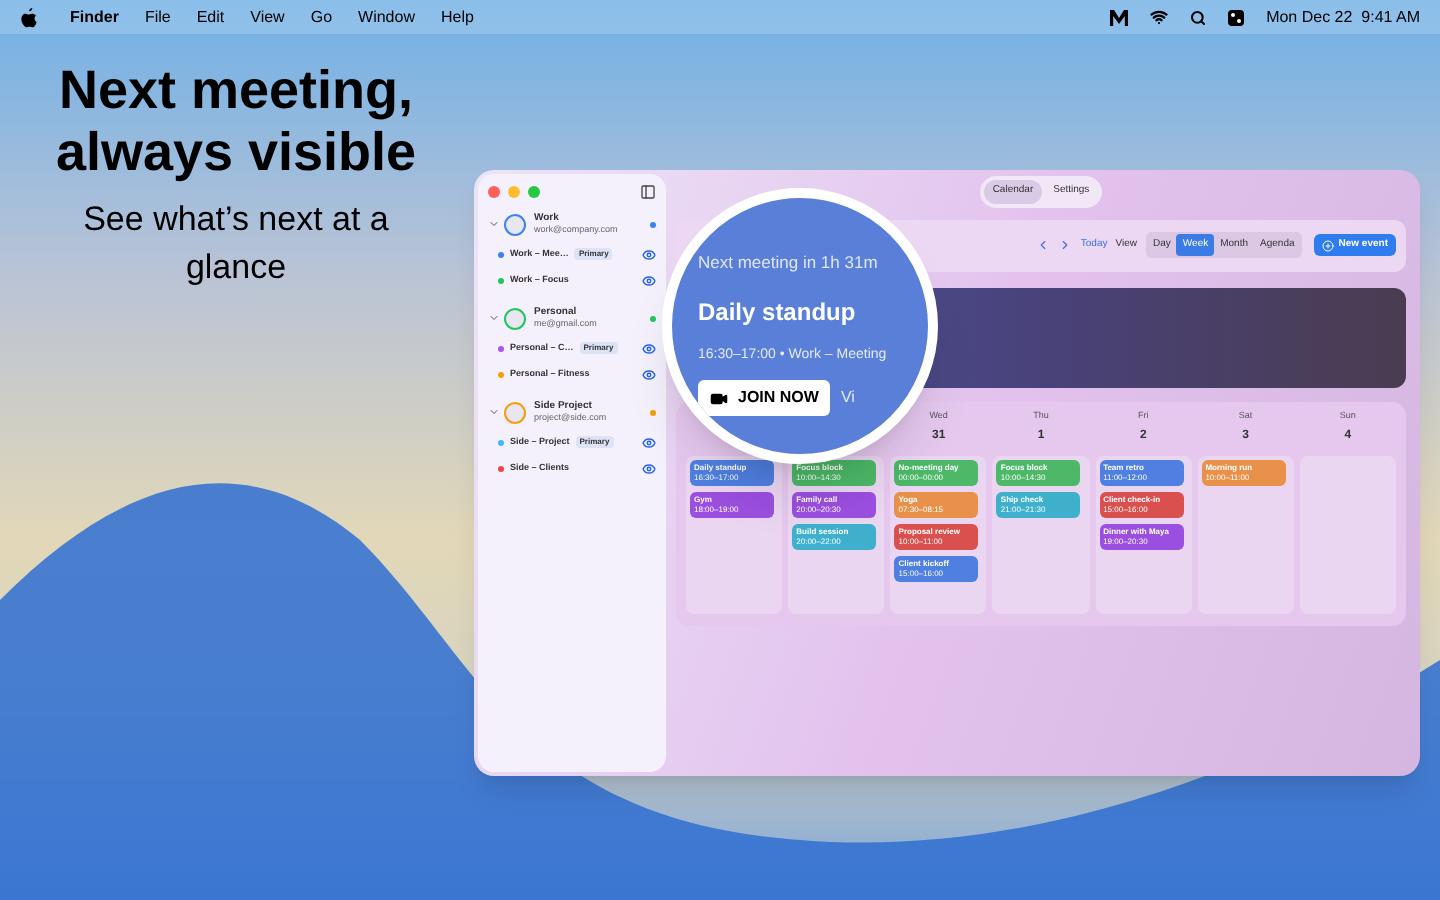  What do you see at coordinates (157, 17) in the screenshot?
I see `menu-item: File` at bounding box center [157, 17].